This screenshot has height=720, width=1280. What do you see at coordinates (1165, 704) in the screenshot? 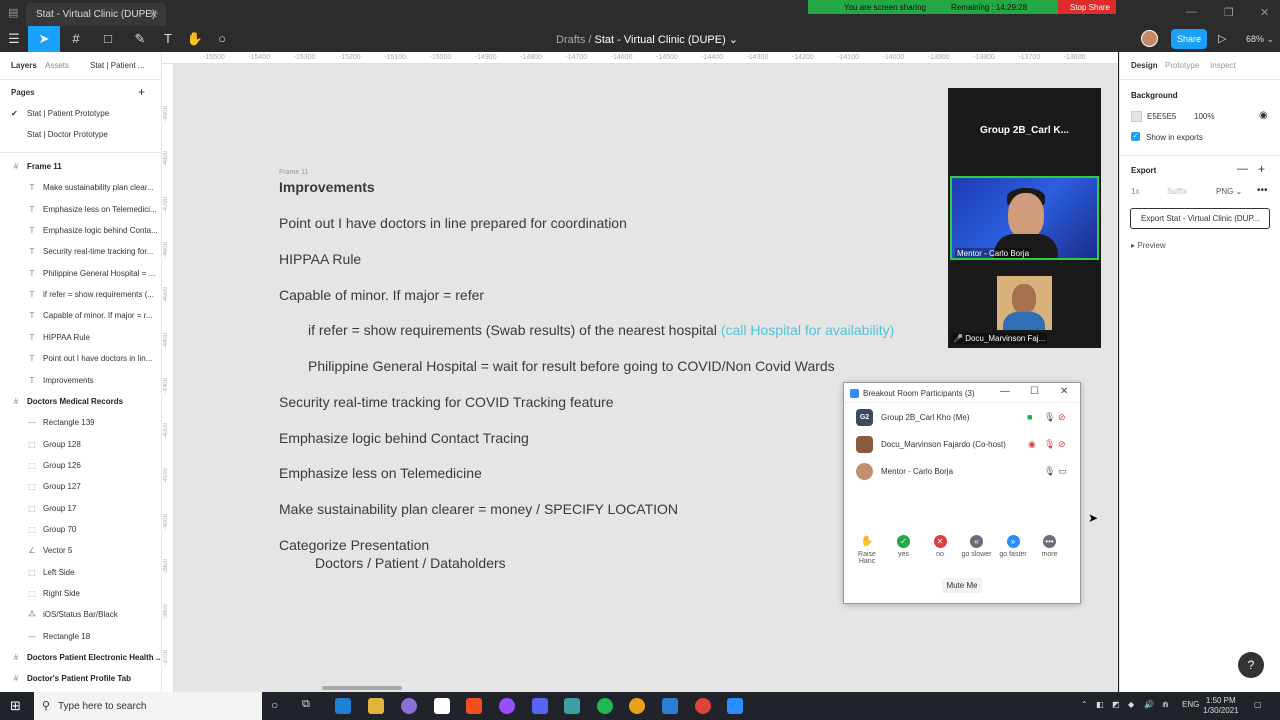
I see `network-icon: ⋒` at bounding box center [1165, 704].